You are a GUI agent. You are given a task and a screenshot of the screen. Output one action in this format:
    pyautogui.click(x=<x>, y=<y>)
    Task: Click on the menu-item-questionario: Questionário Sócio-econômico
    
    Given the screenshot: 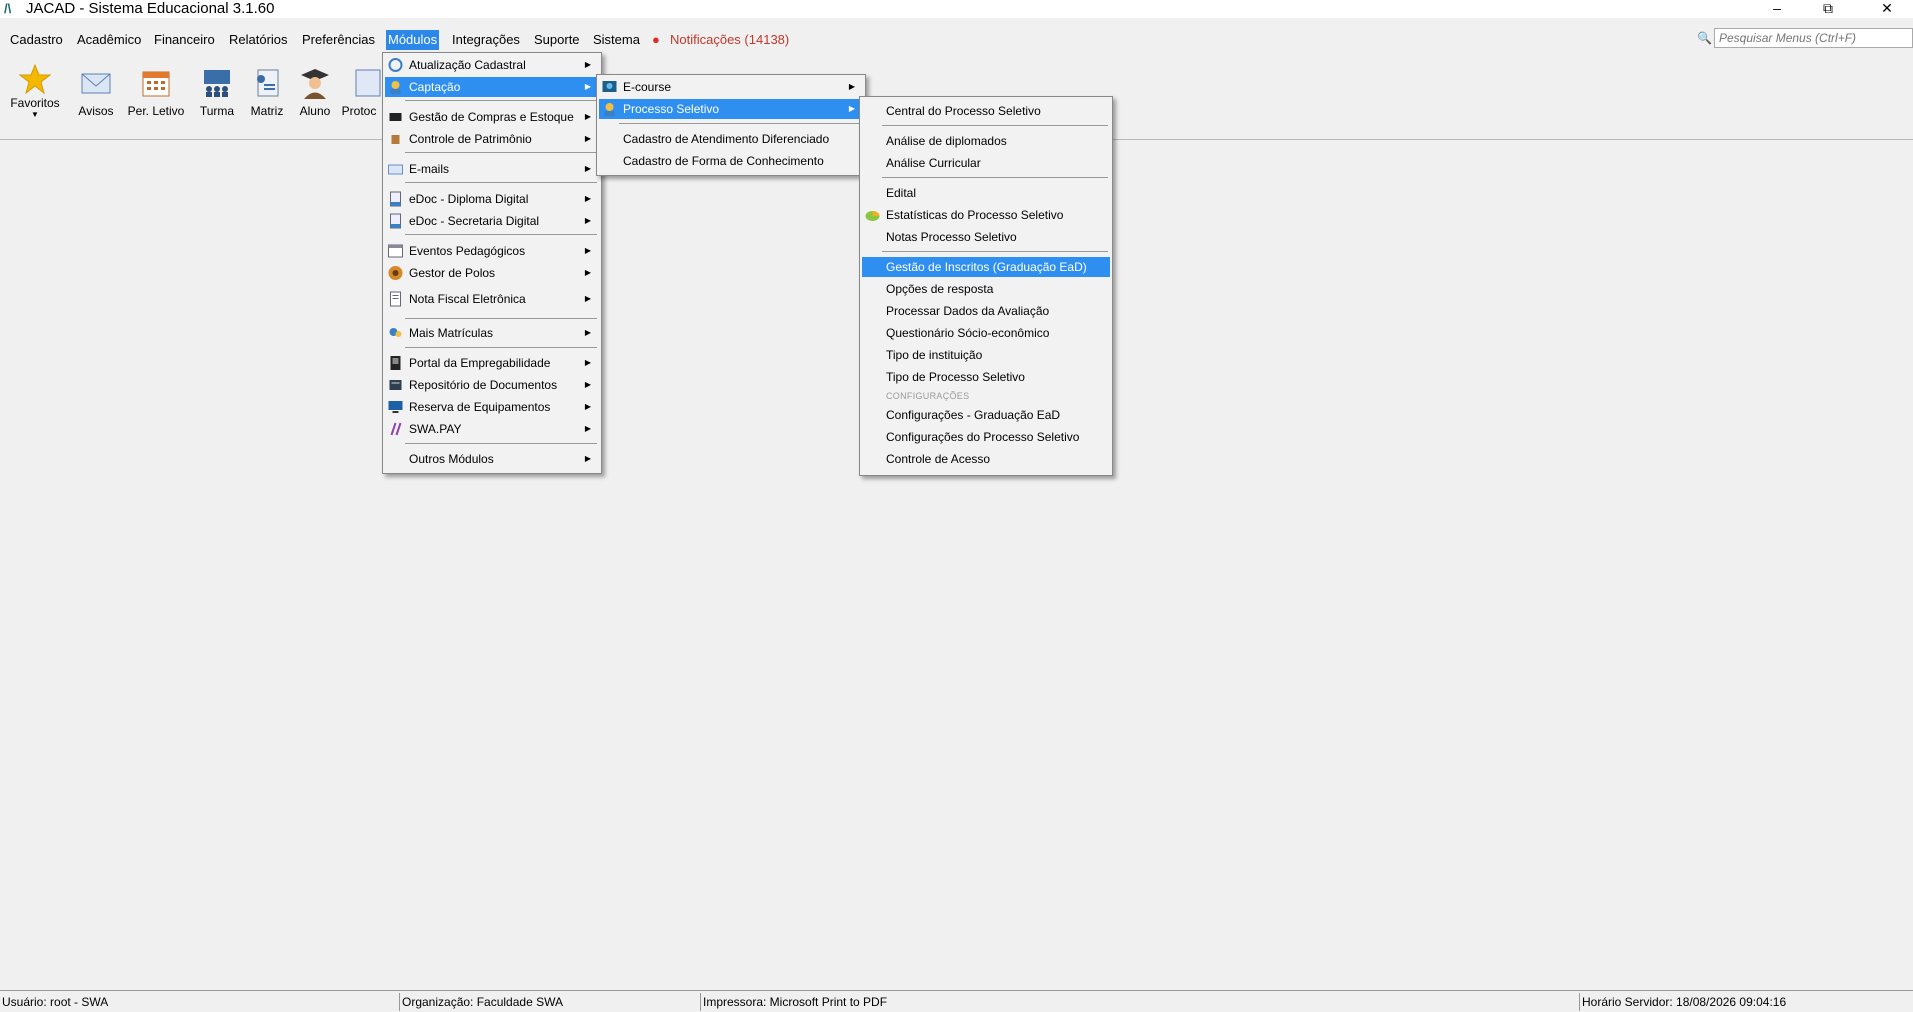 What is the action you would take?
    pyautogui.click(x=986, y=333)
    